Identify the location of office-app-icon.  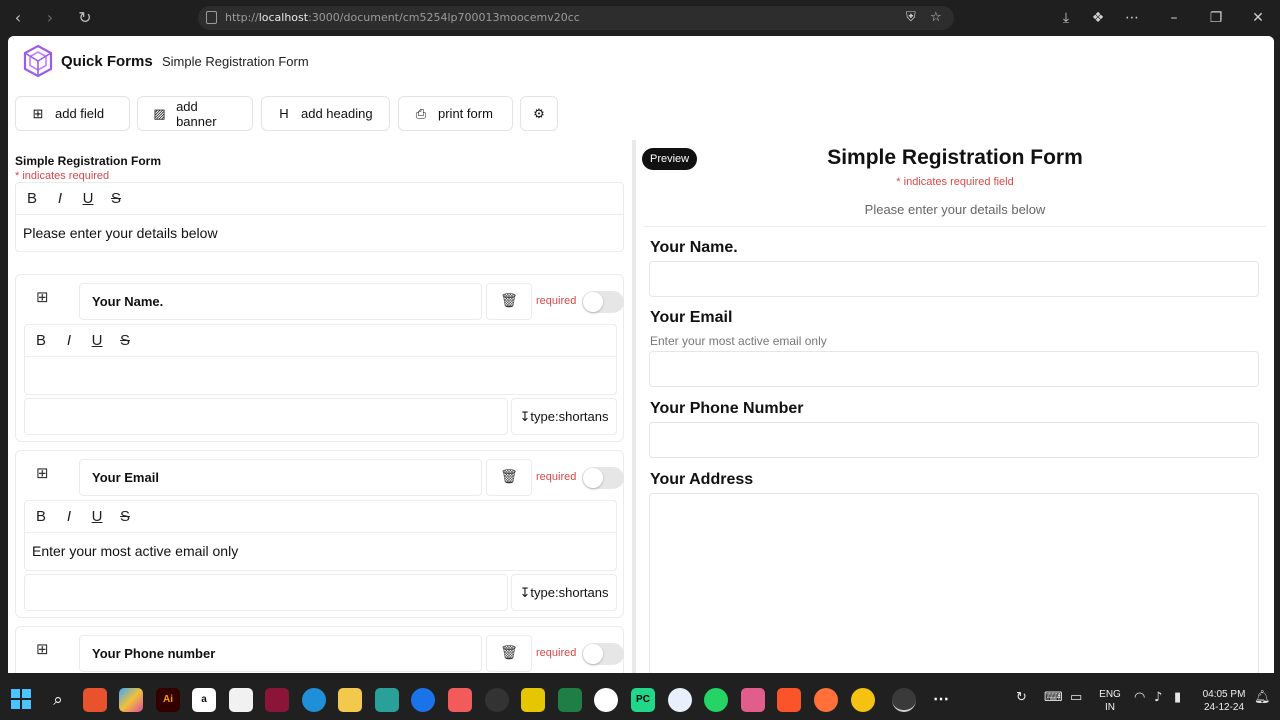
(95, 700).